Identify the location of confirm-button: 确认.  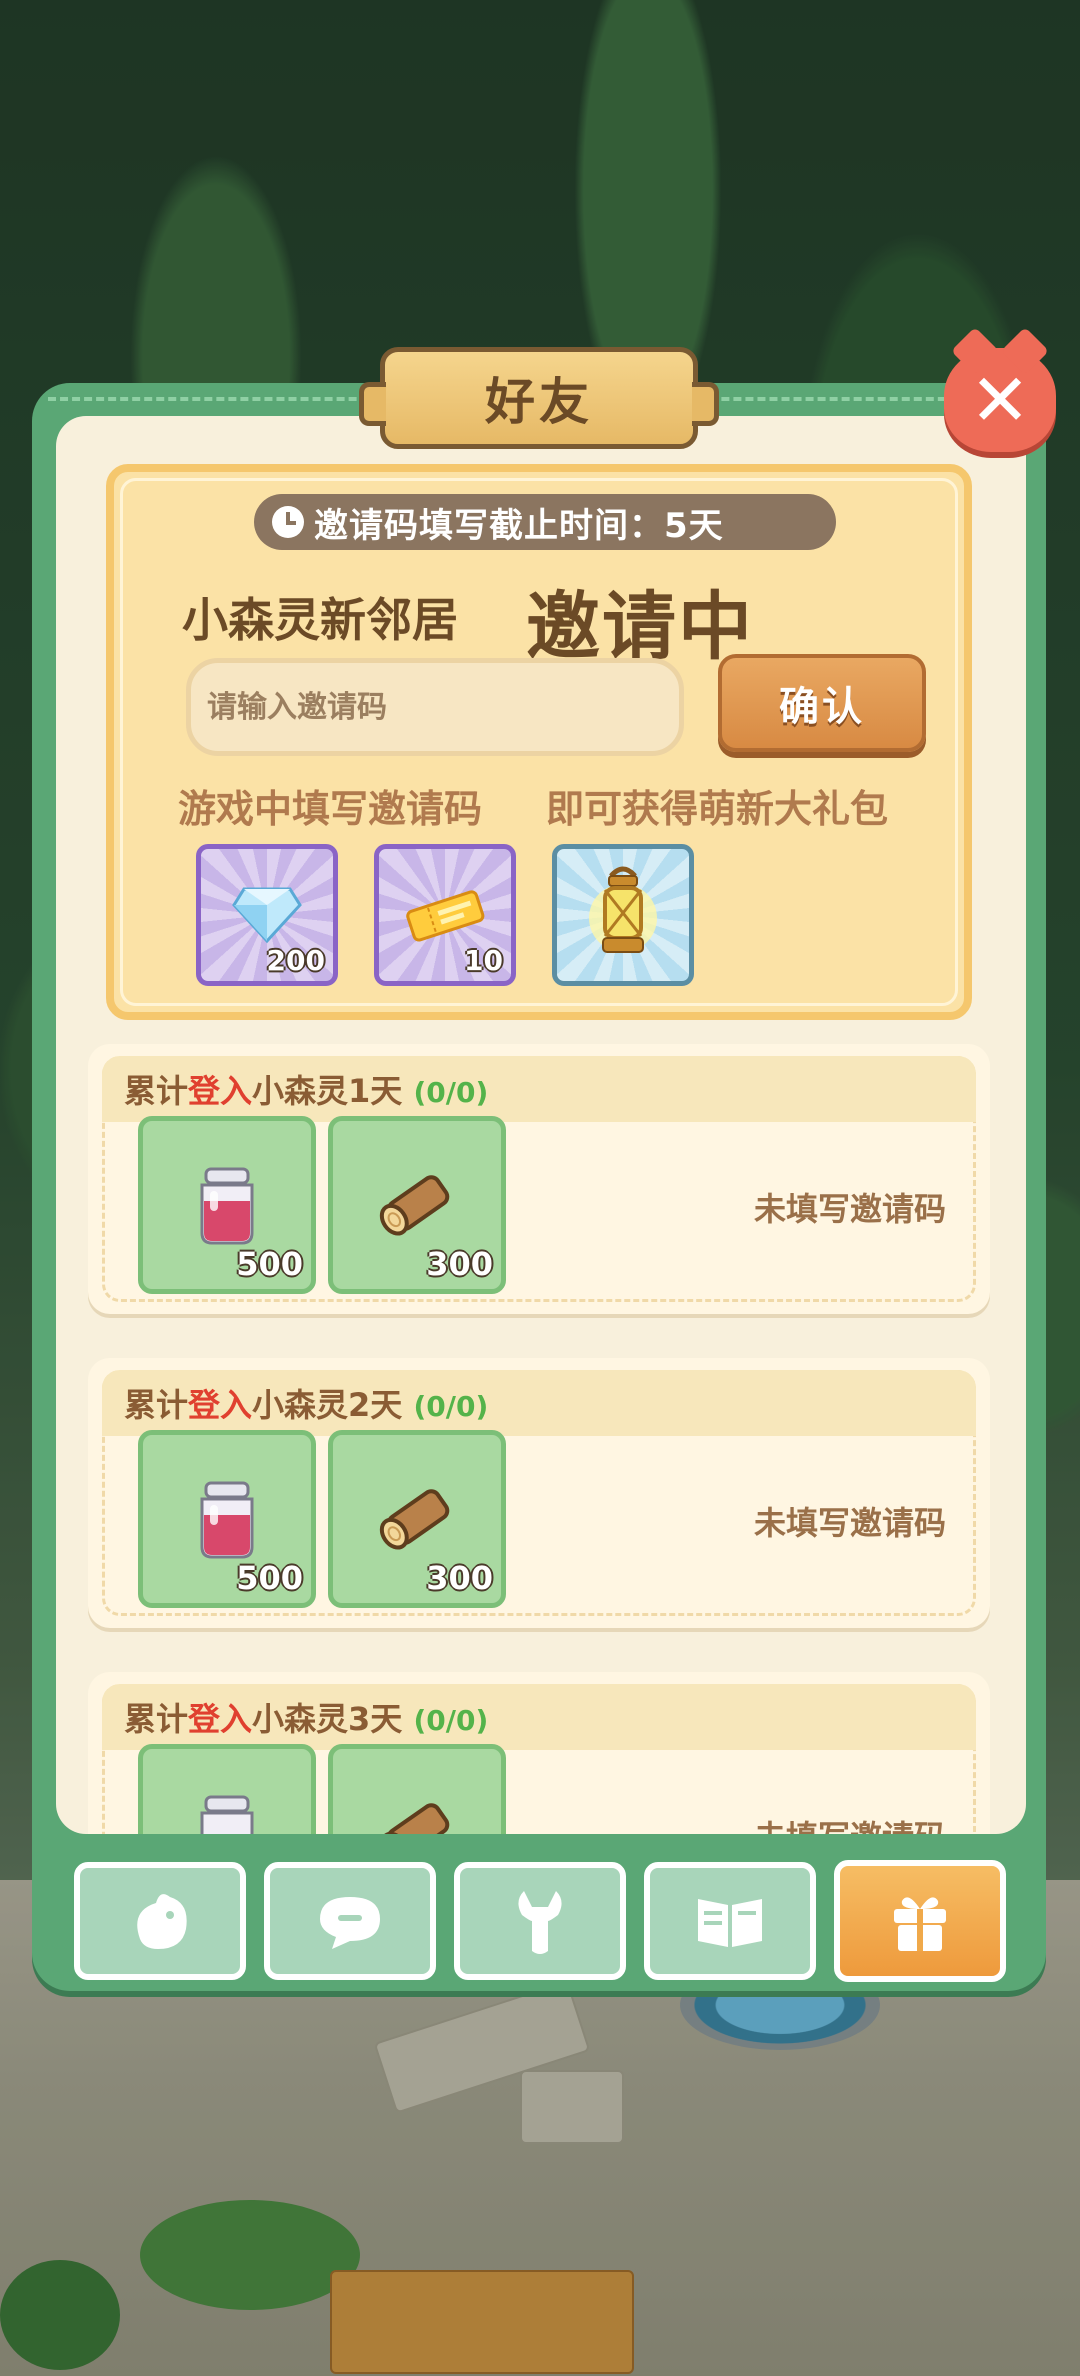
(822, 703).